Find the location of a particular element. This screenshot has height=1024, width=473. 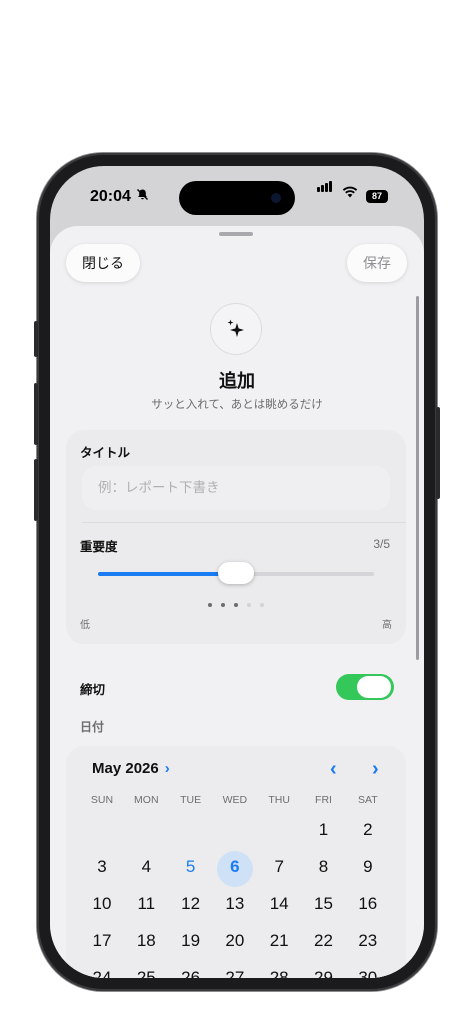

calendar-day: 16 is located at coordinates (368, 904).